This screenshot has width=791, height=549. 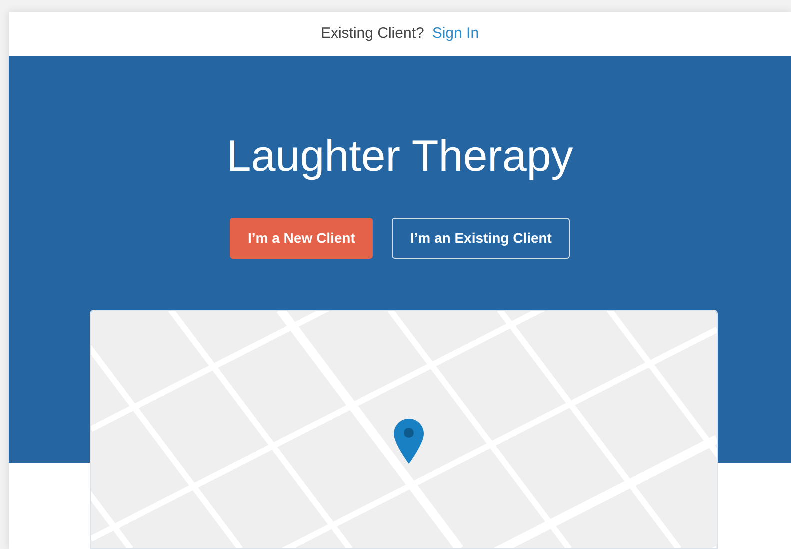 I want to click on new-client-button: I’m a New Client, so click(x=302, y=238).